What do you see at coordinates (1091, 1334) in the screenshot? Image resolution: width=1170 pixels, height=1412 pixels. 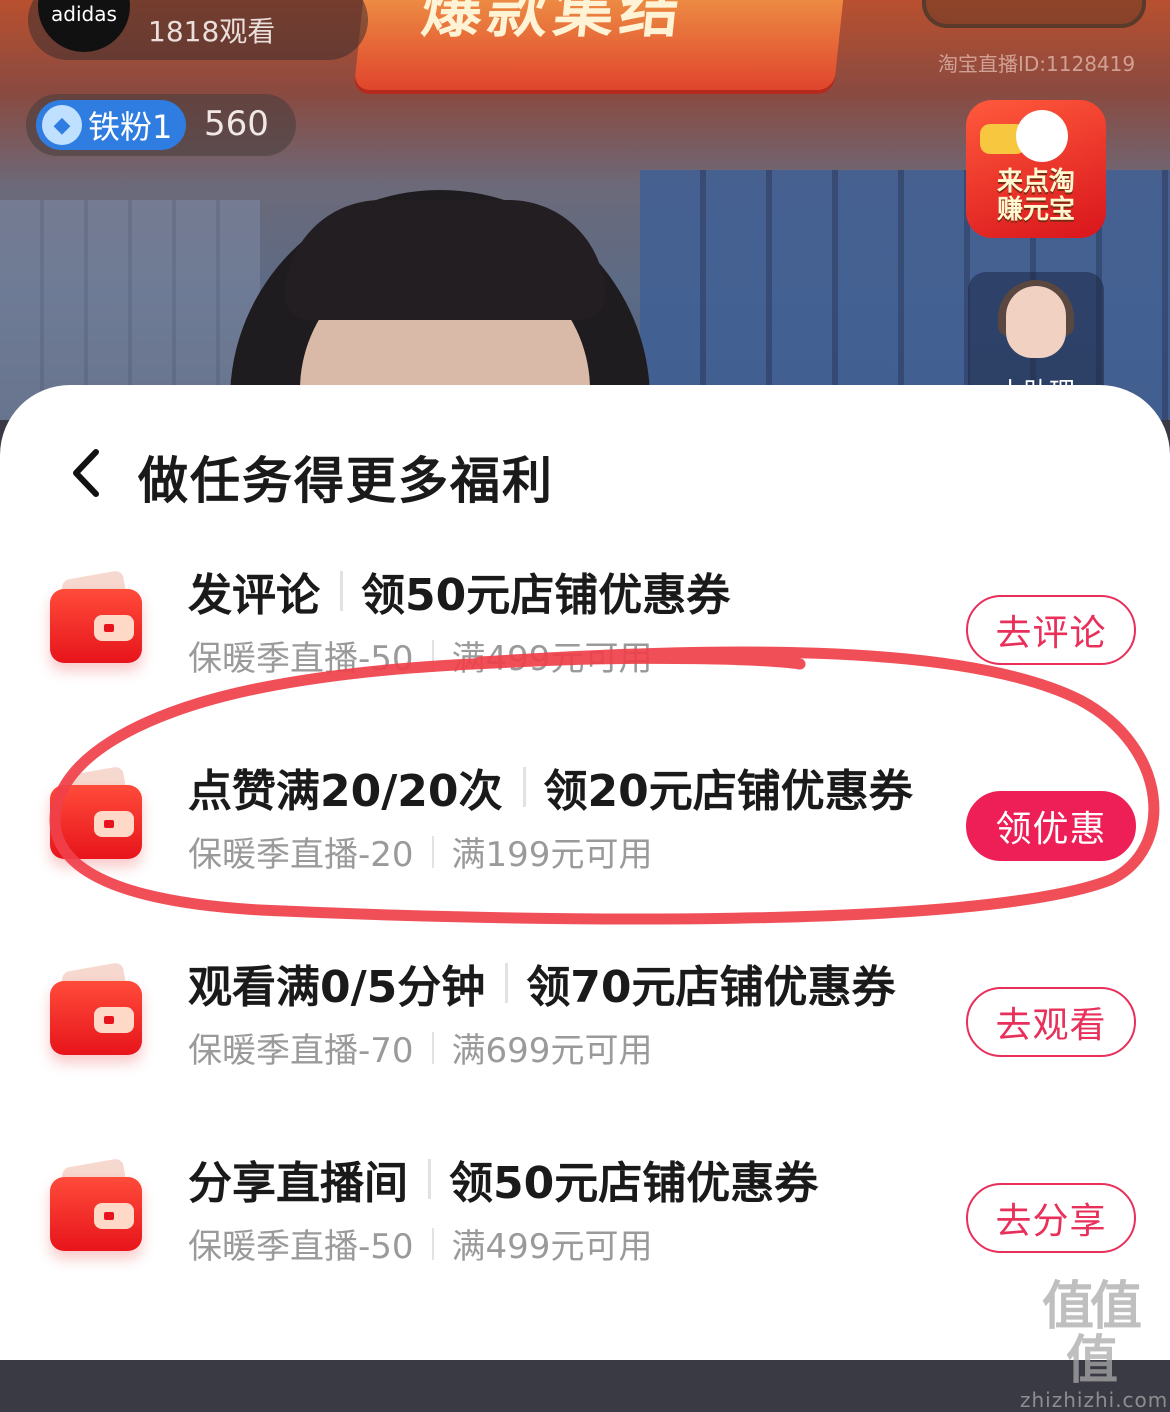 I see `watermark-logo: 值值值` at bounding box center [1091, 1334].